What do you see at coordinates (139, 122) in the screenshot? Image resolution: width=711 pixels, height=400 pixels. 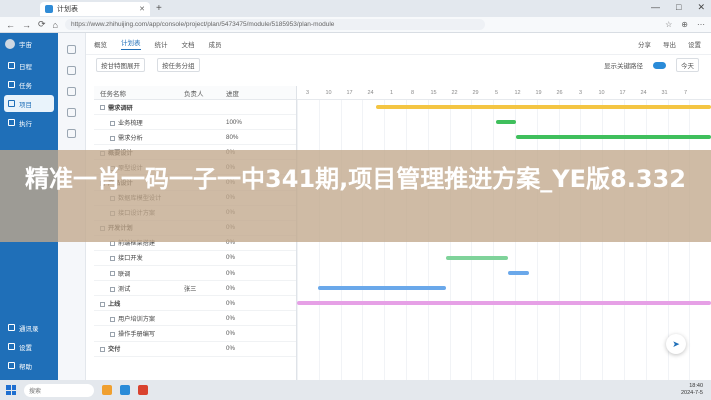 I see `task-name-cell: 业务梳理` at bounding box center [139, 122].